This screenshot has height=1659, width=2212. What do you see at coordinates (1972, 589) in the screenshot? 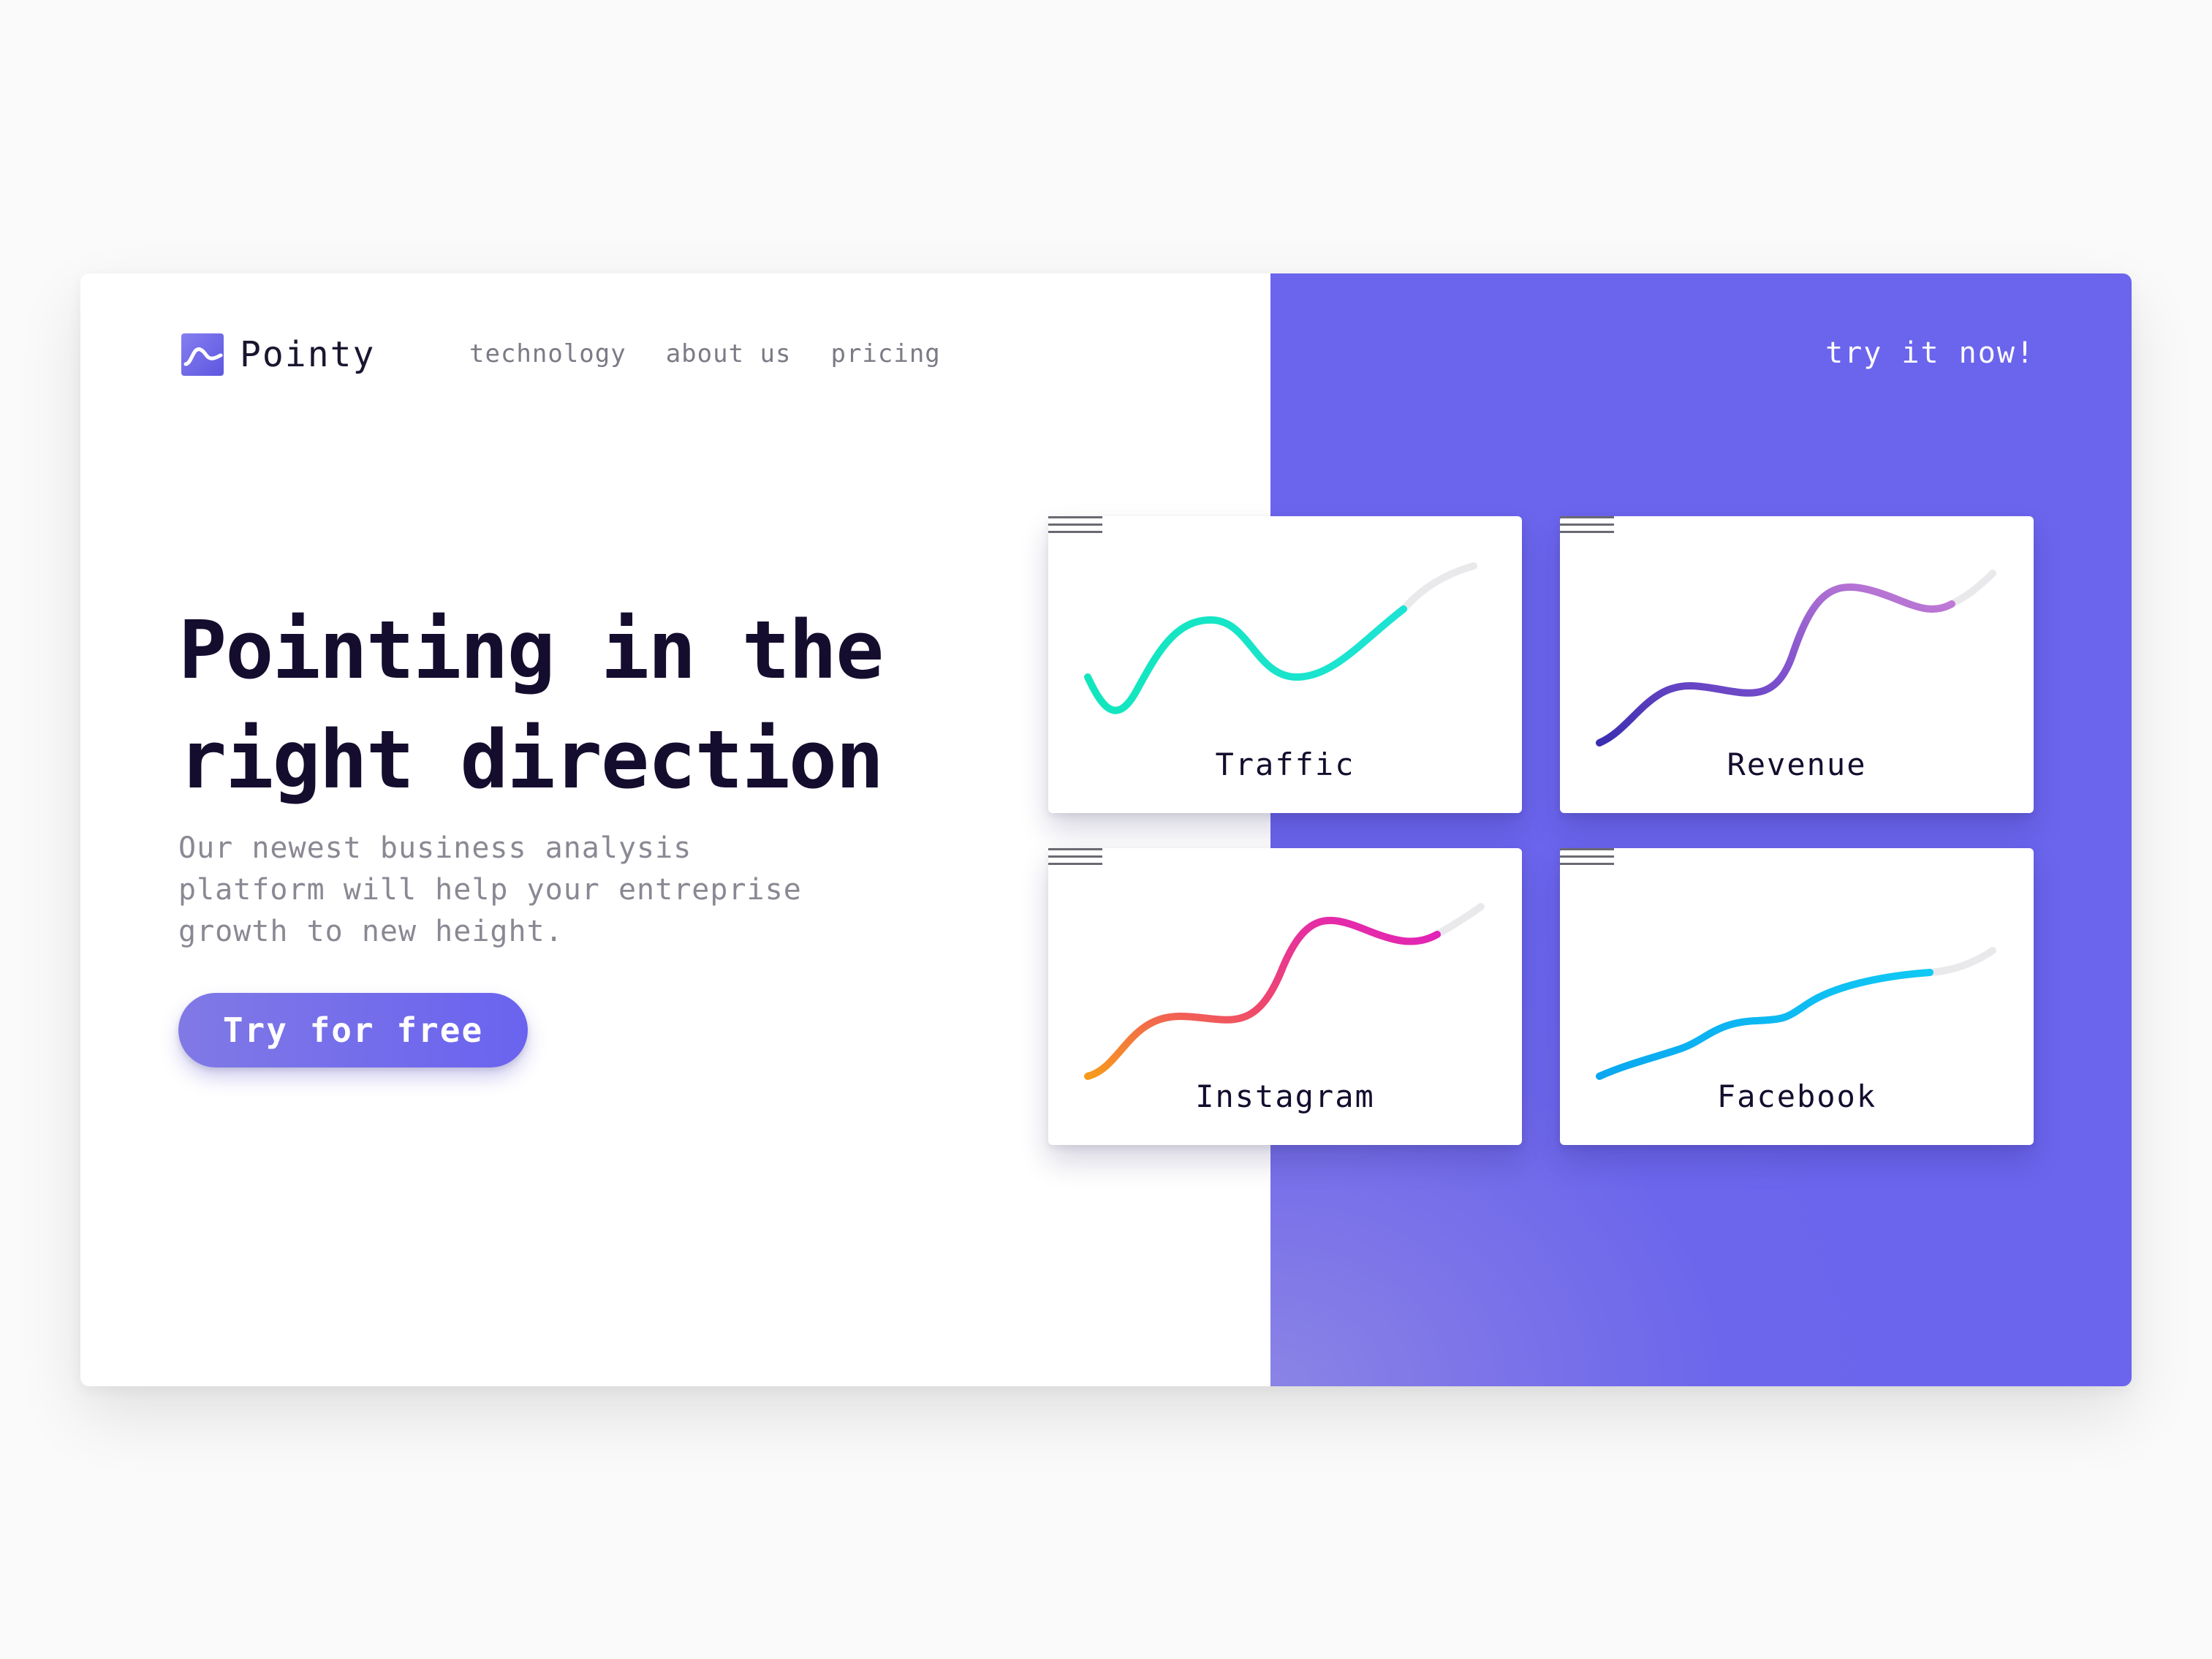
I see `revenue-line-tail` at bounding box center [1972, 589].